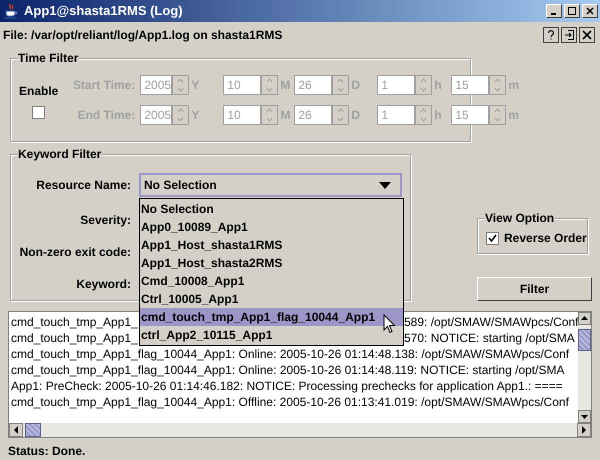  What do you see at coordinates (103, 285) in the screenshot?
I see `field-label: Keyword:` at bounding box center [103, 285].